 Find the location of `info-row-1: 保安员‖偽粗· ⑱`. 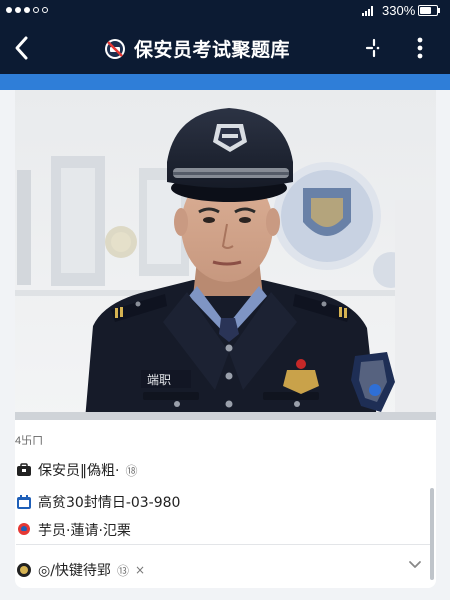

info-row-1: 保安员‖偽粗· ⑱ is located at coordinates (76, 470).